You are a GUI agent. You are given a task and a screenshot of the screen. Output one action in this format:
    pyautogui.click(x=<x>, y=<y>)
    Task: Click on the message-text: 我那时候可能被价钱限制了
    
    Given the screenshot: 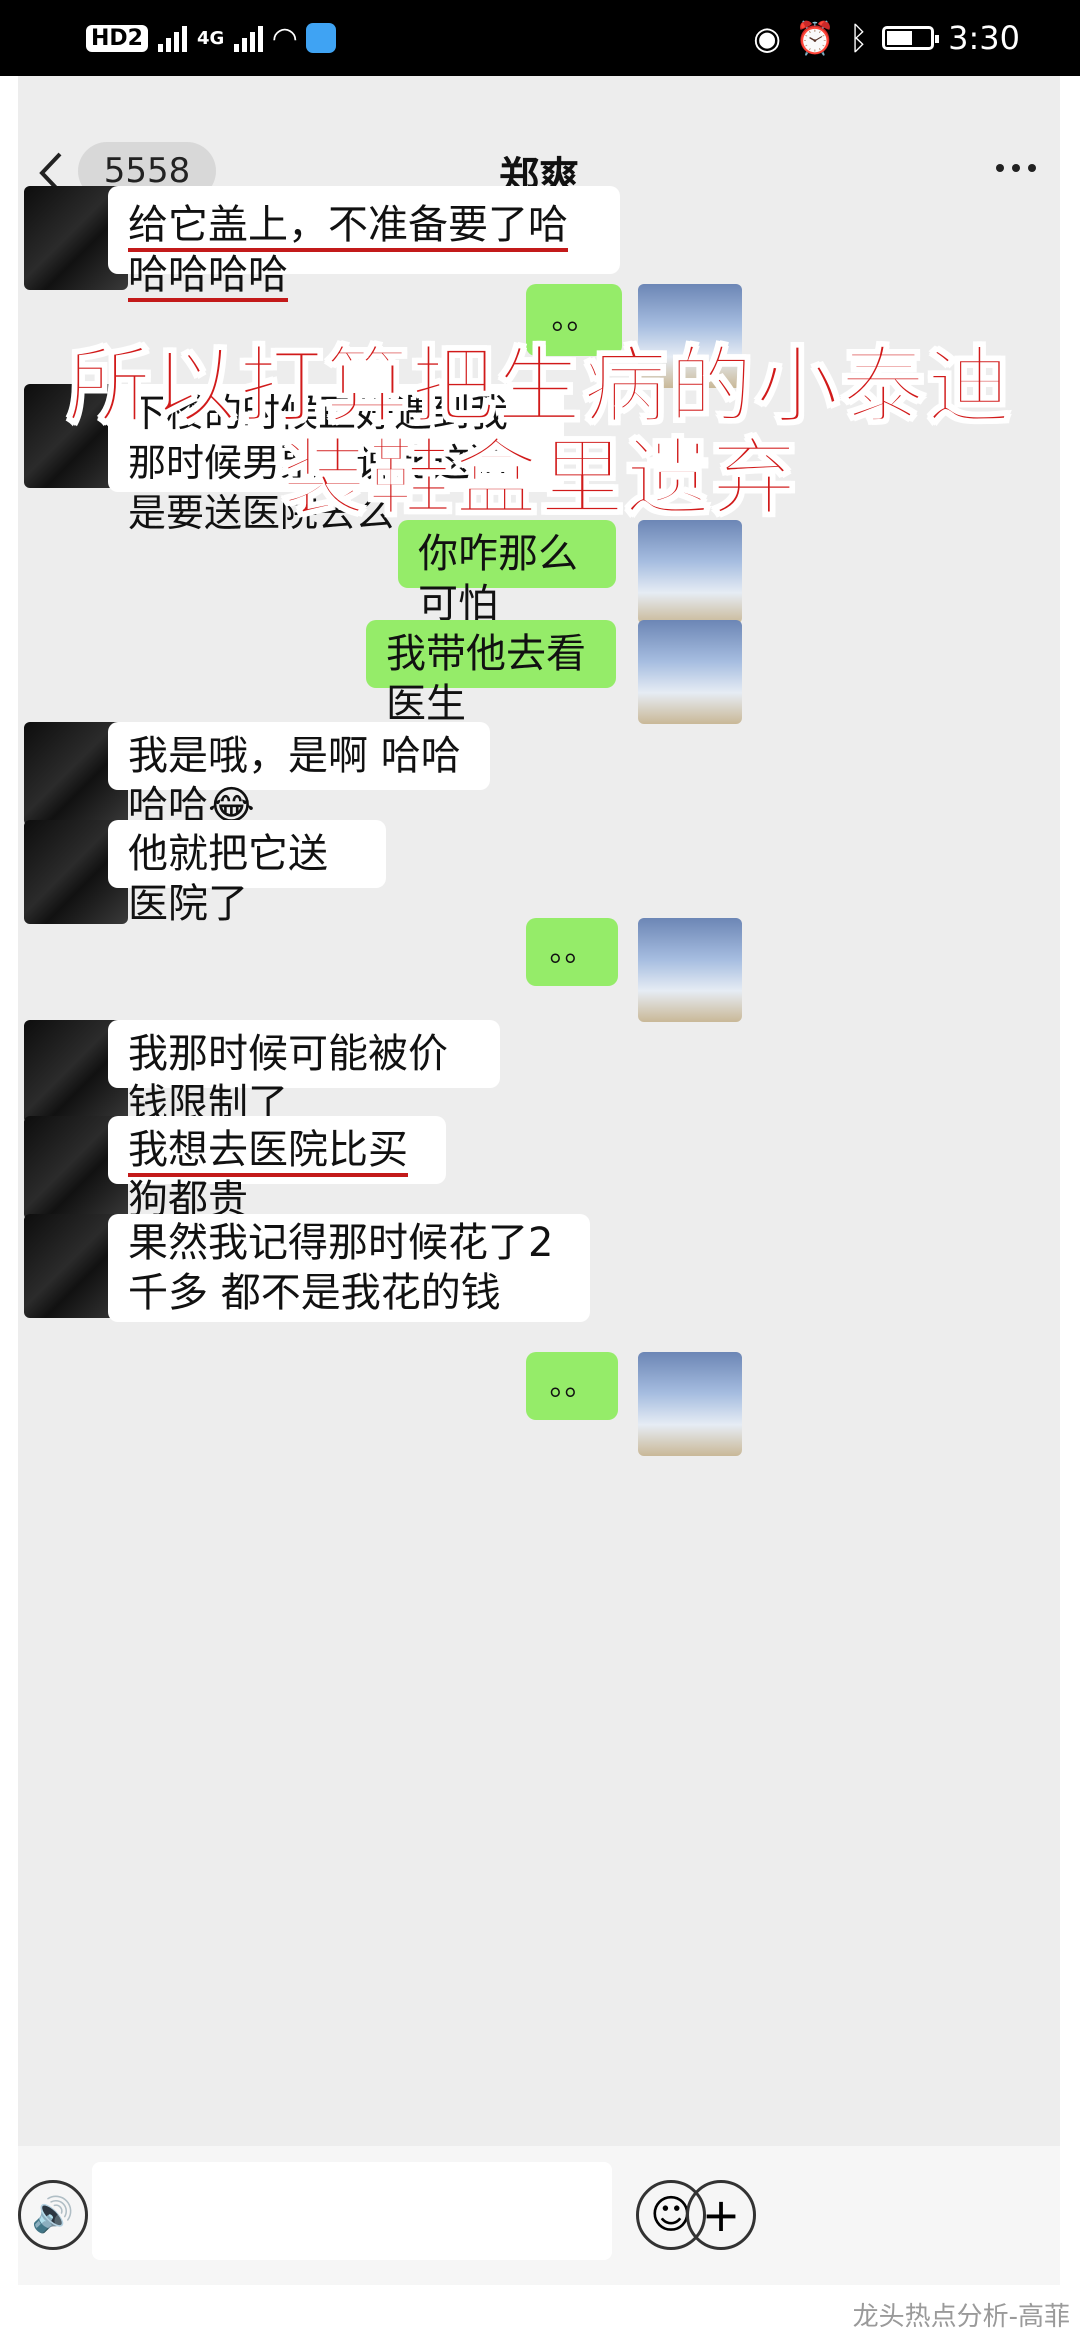 What is the action you would take?
    pyautogui.click(x=288, y=1079)
    